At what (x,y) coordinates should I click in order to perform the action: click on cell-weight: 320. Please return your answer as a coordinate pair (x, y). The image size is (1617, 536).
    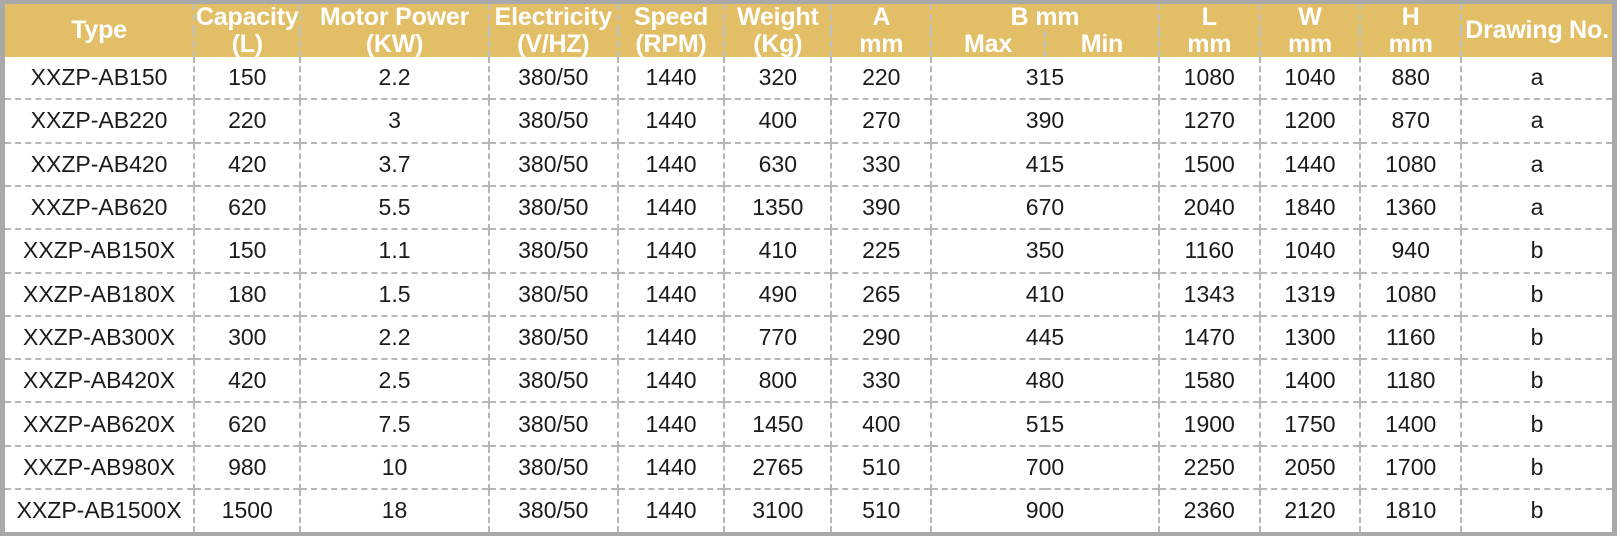
    Looking at the image, I should click on (777, 78).